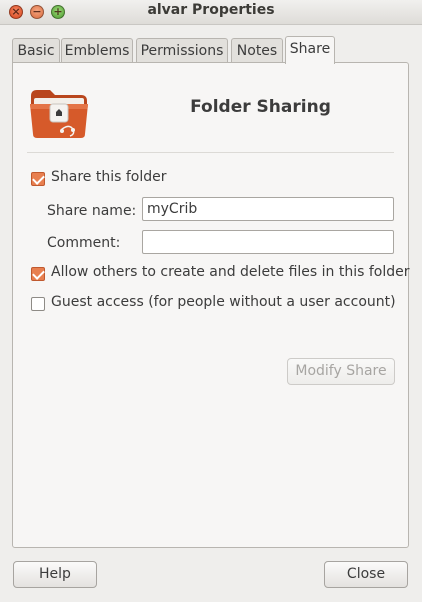 Image resolution: width=422 pixels, height=602 pixels. What do you see at coordinates (182, 50) in the screenshot?
I see `tab-permissions: Permissions` at bounding box center [182, 50].